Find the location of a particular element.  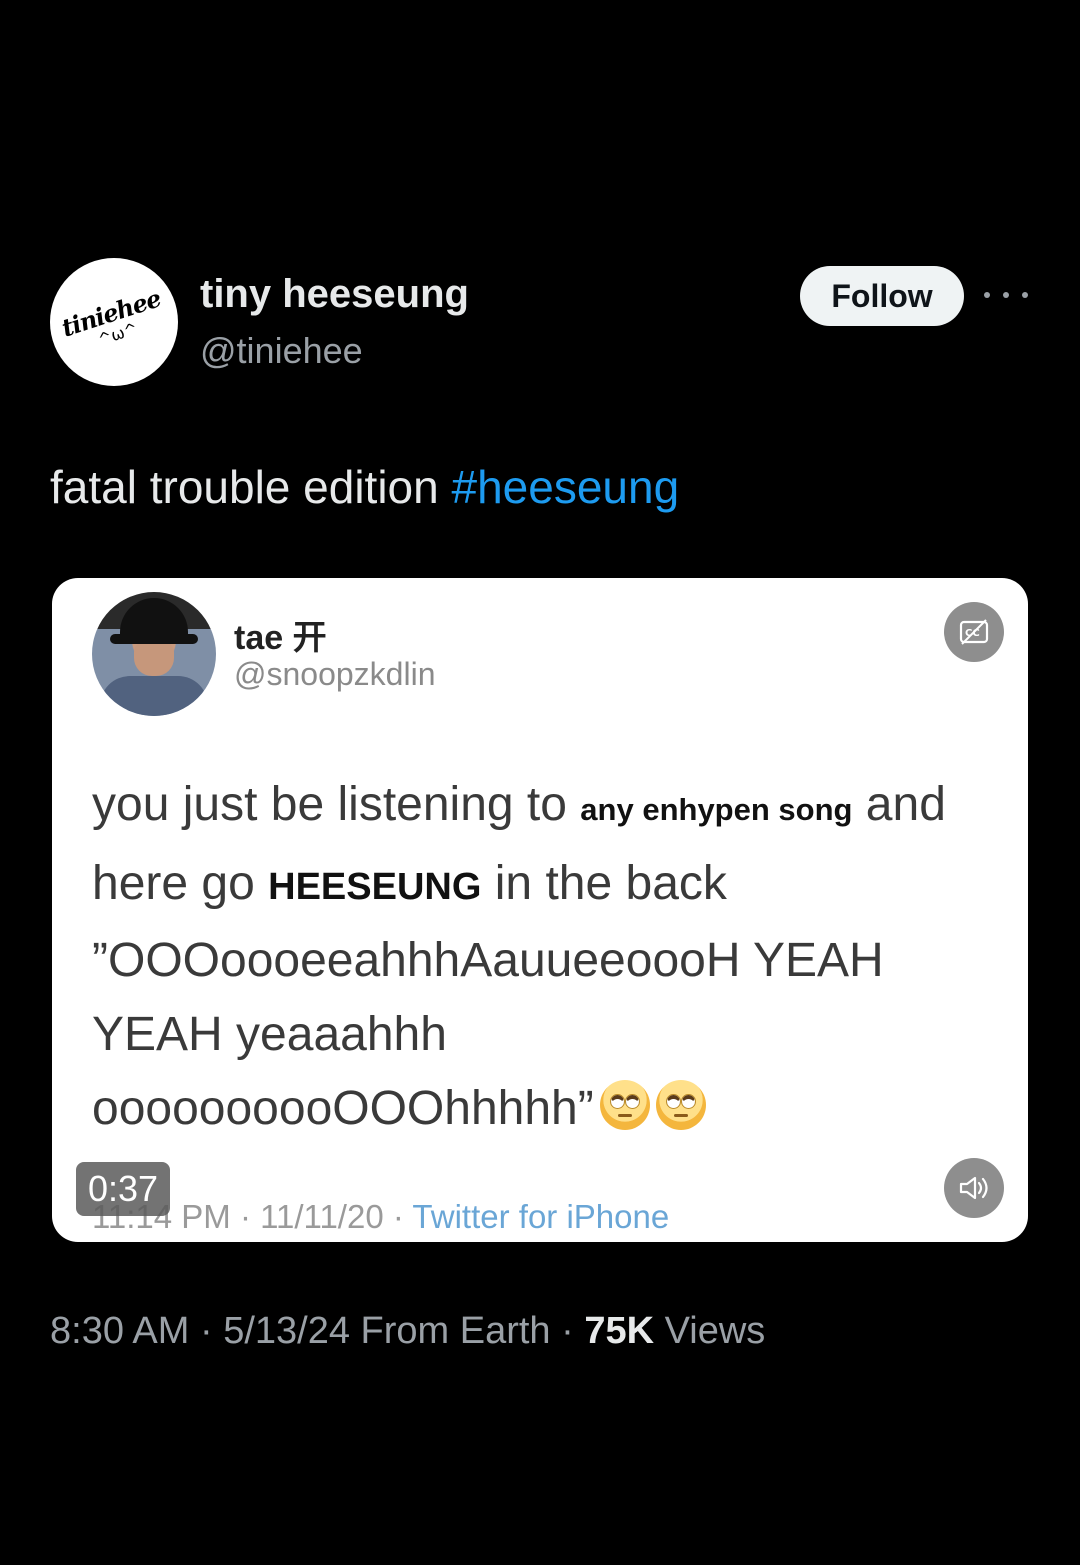

quoted-line: YEAH yeaaahhh is located at coordinates (269, 1034).